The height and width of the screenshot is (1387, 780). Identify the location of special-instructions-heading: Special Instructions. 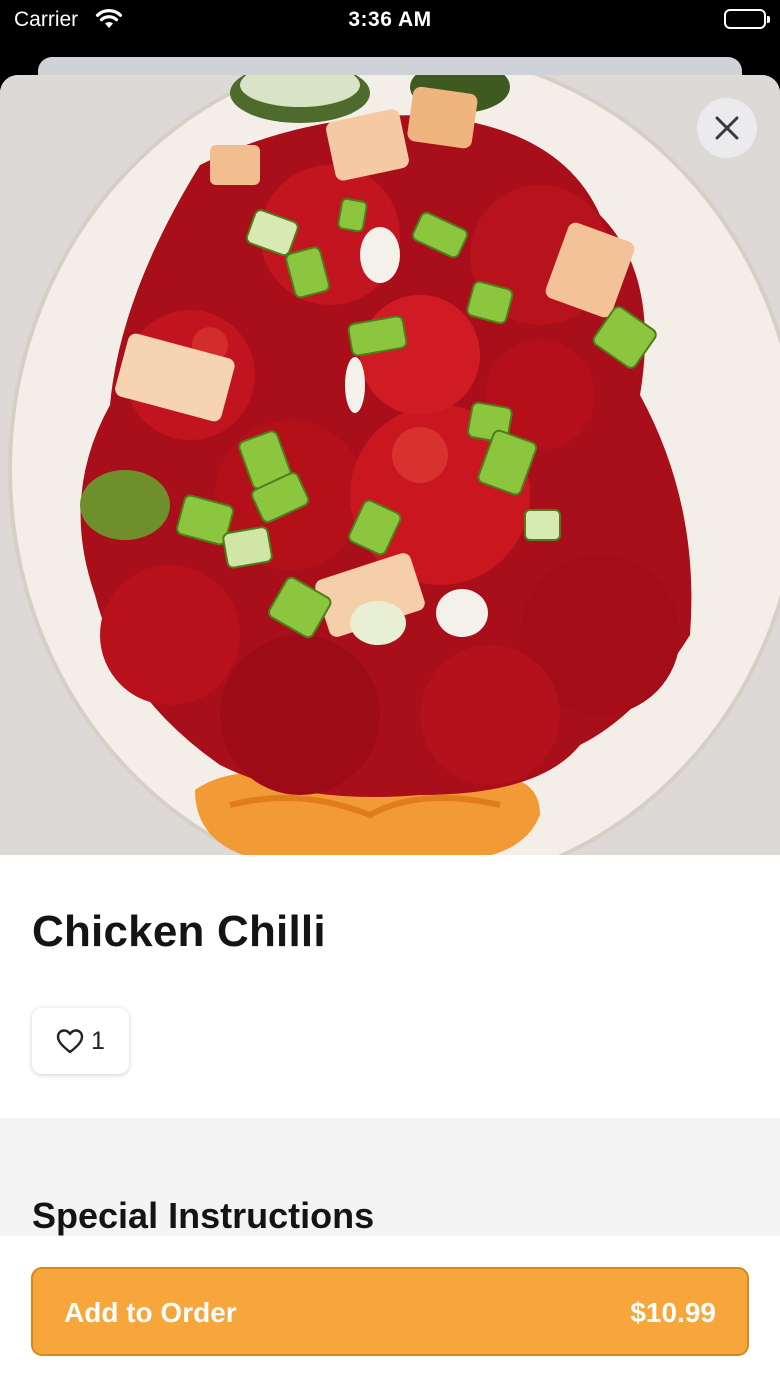
(203, 1215).